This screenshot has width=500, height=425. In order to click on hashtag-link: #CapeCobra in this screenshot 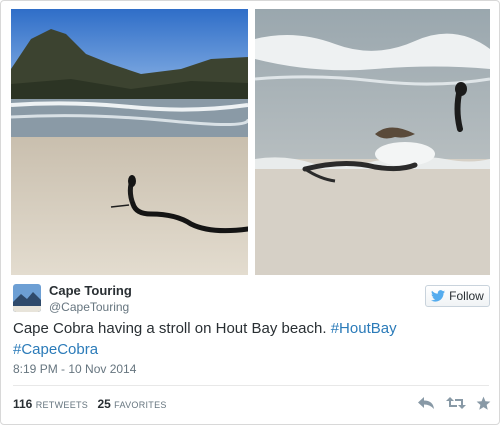, I will do `click(55, 349)`.